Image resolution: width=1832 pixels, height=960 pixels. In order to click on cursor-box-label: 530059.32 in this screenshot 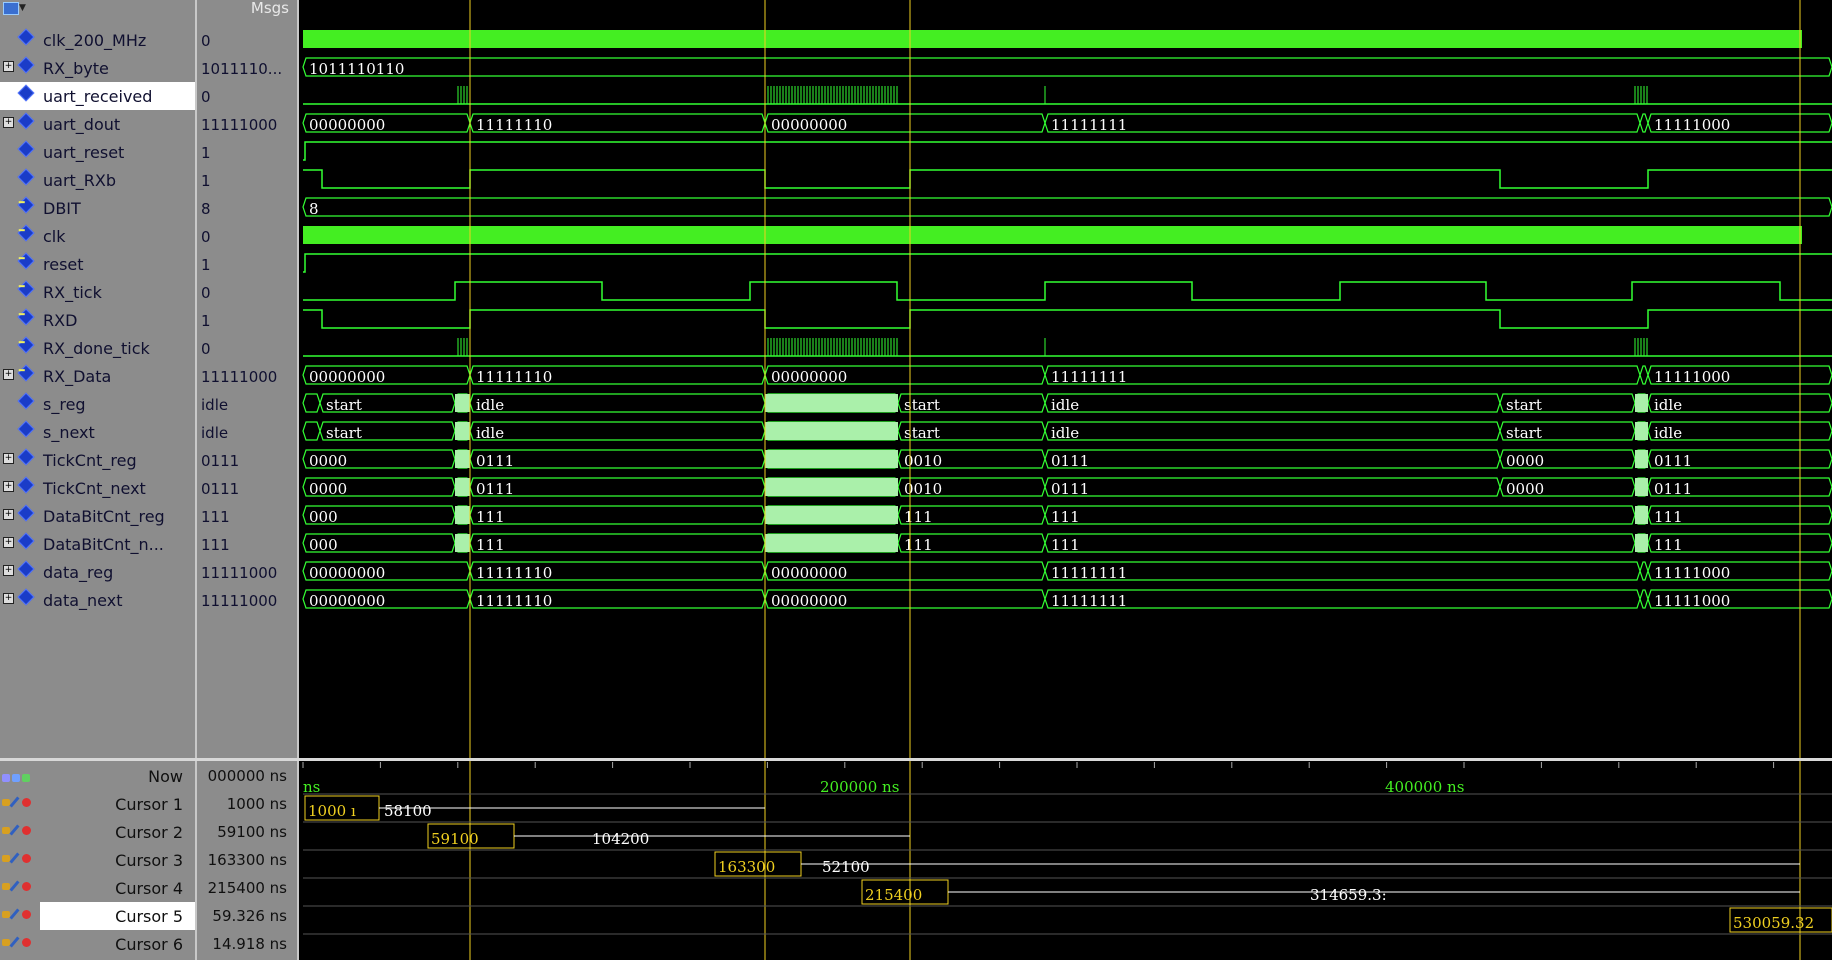, I will do `click(1773, 923)`.